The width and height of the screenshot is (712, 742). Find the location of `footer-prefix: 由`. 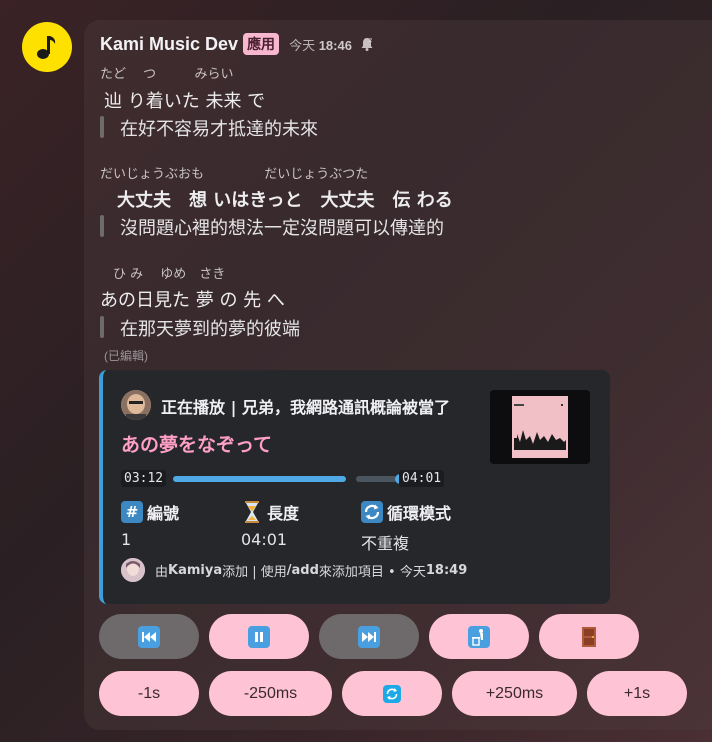

footer-prefix: 由 is located at coordinates (162, 572).